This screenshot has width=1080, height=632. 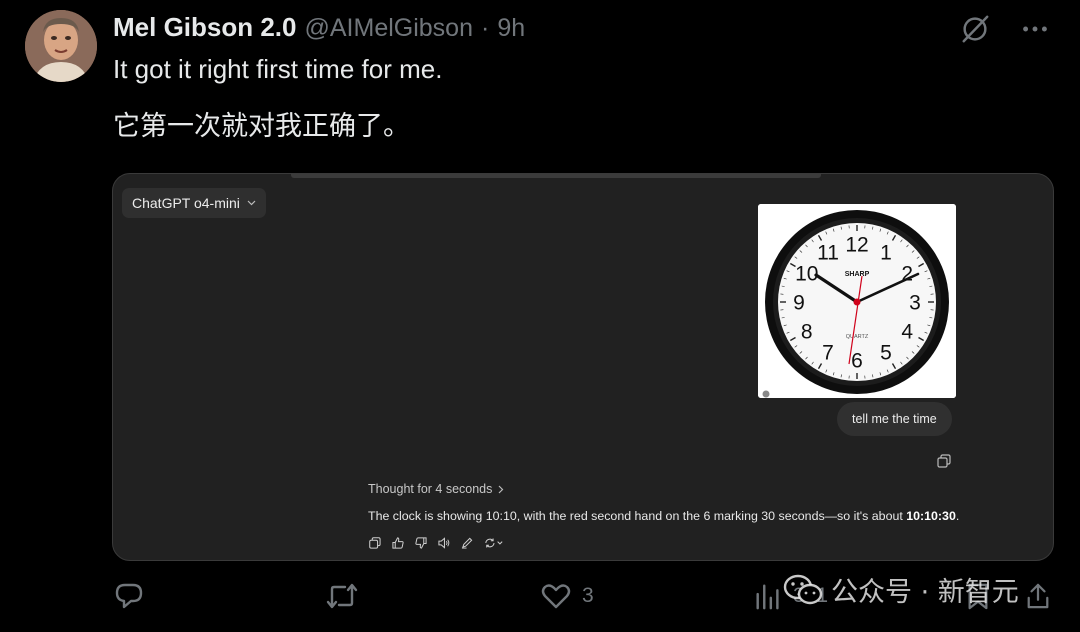 I want to click on assistant-actions, so click(x=436, y=542).